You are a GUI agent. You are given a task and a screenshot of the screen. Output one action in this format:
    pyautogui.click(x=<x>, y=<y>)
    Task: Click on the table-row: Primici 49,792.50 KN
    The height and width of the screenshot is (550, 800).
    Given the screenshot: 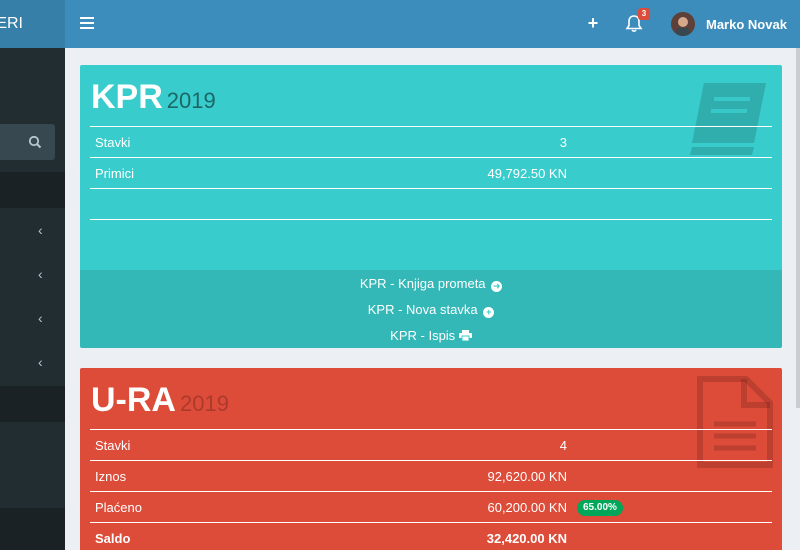 What is the action you would take?
    pyautogui.click(x=431, y=173)
    